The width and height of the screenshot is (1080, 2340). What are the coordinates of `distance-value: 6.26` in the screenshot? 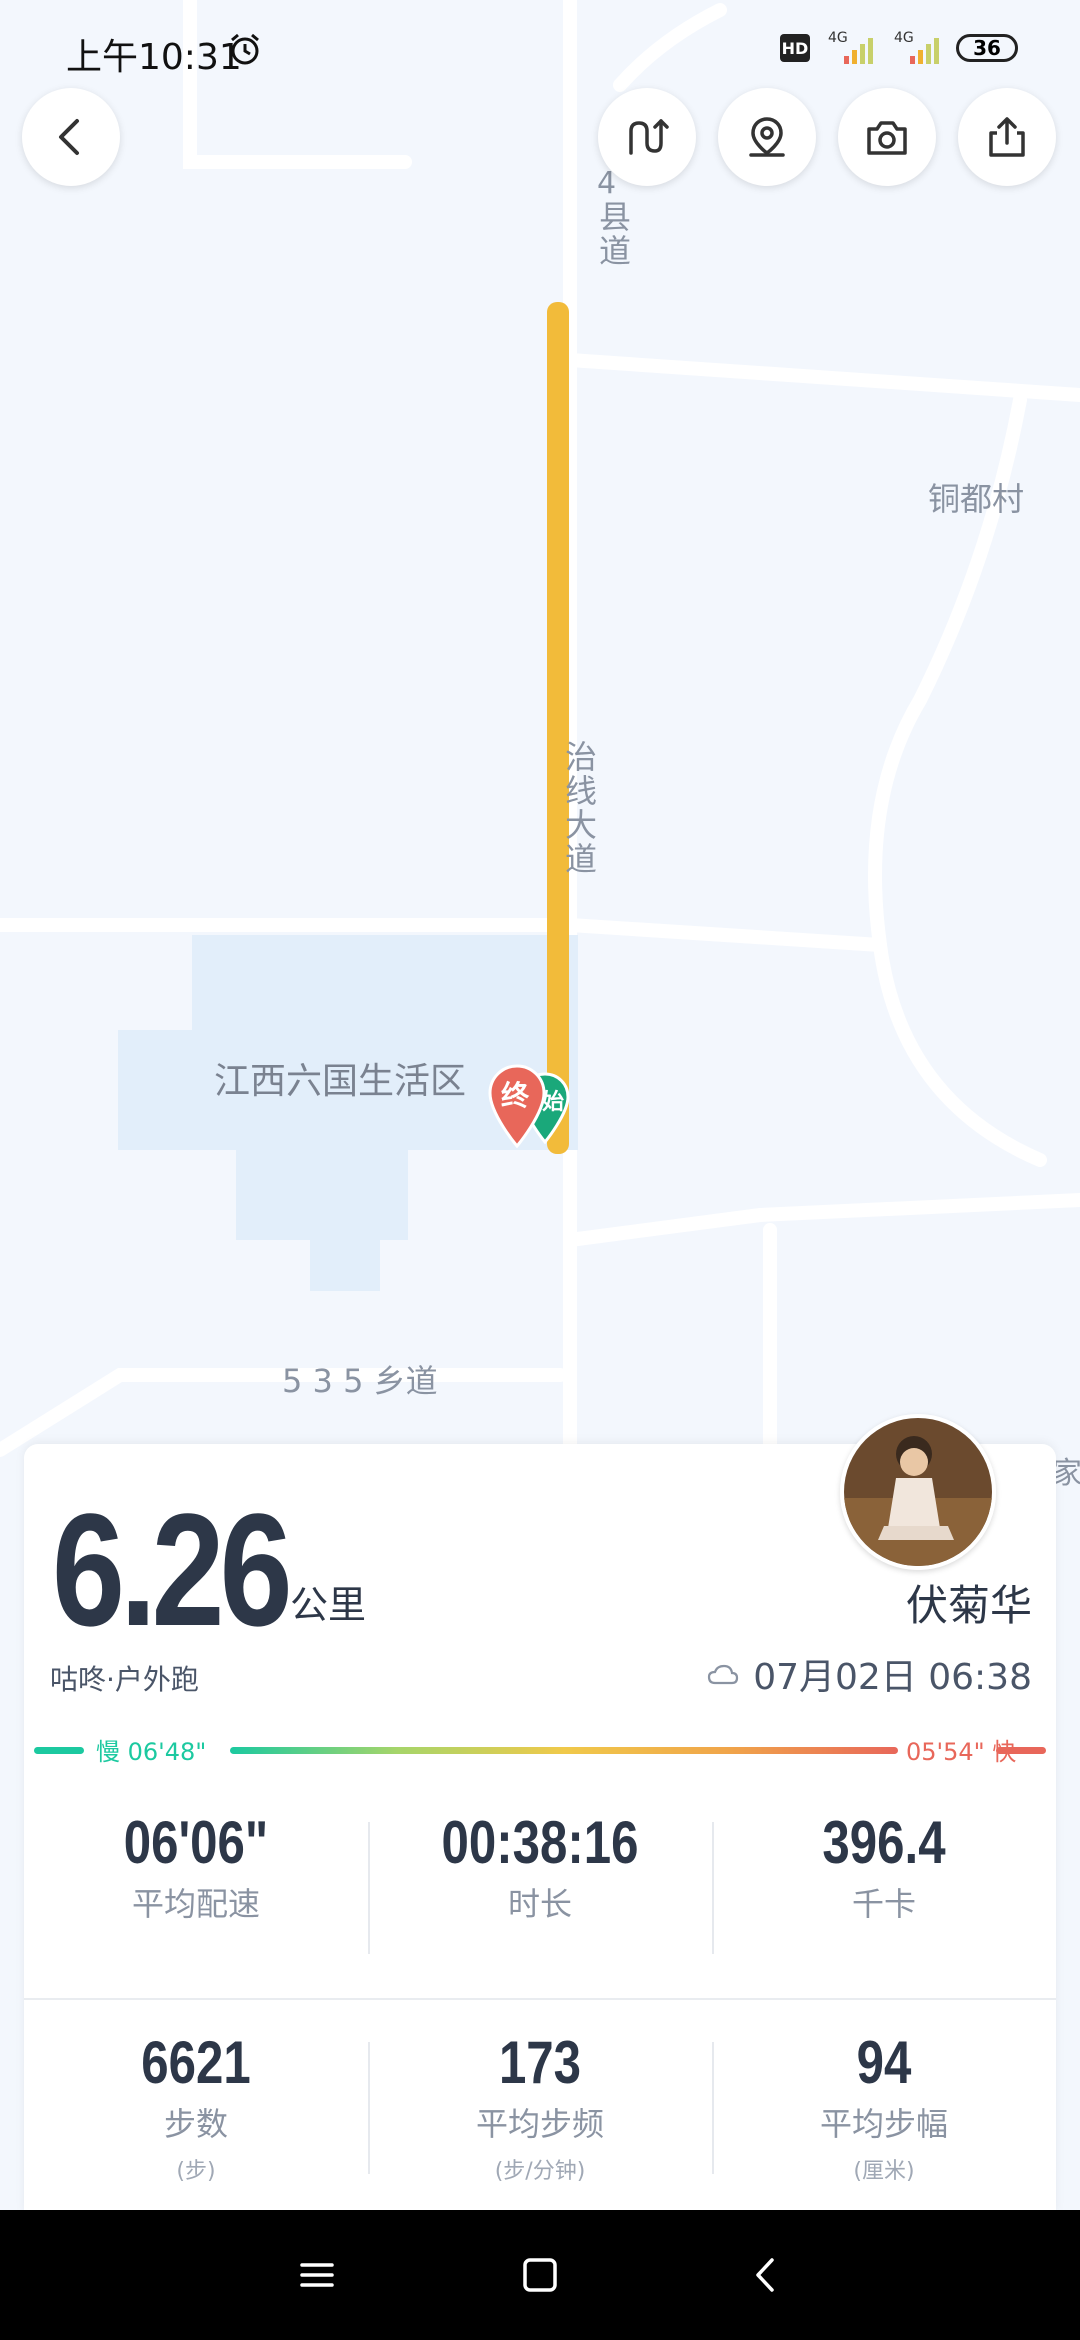 It's located at (172, 1569).